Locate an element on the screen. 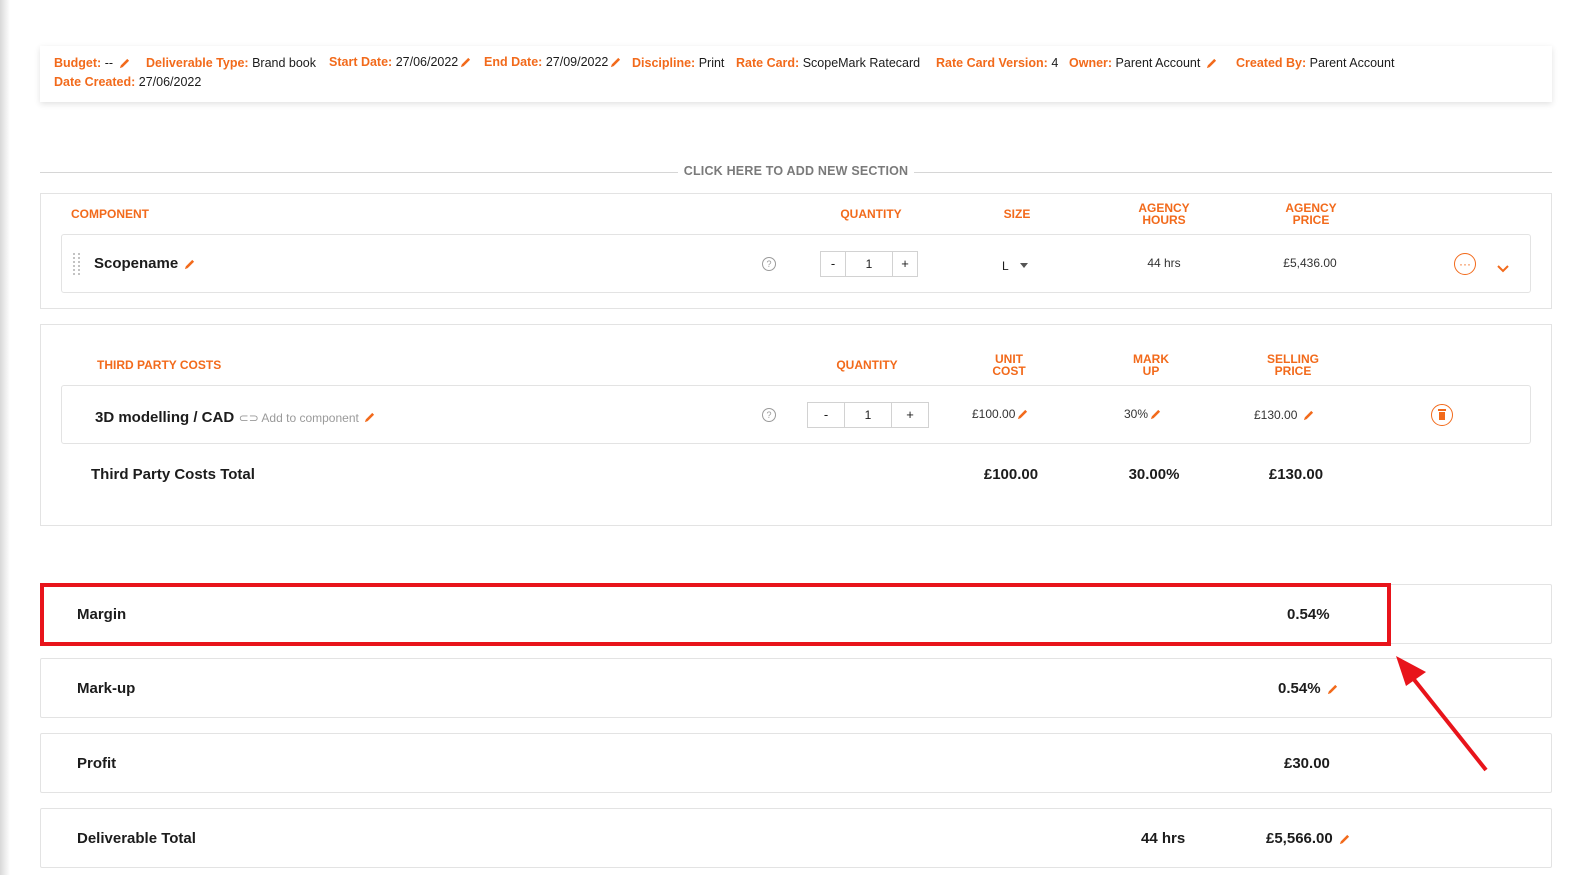 The image size is (1579, 875). size-header: SIZE is located at coordinates (1017, 214).